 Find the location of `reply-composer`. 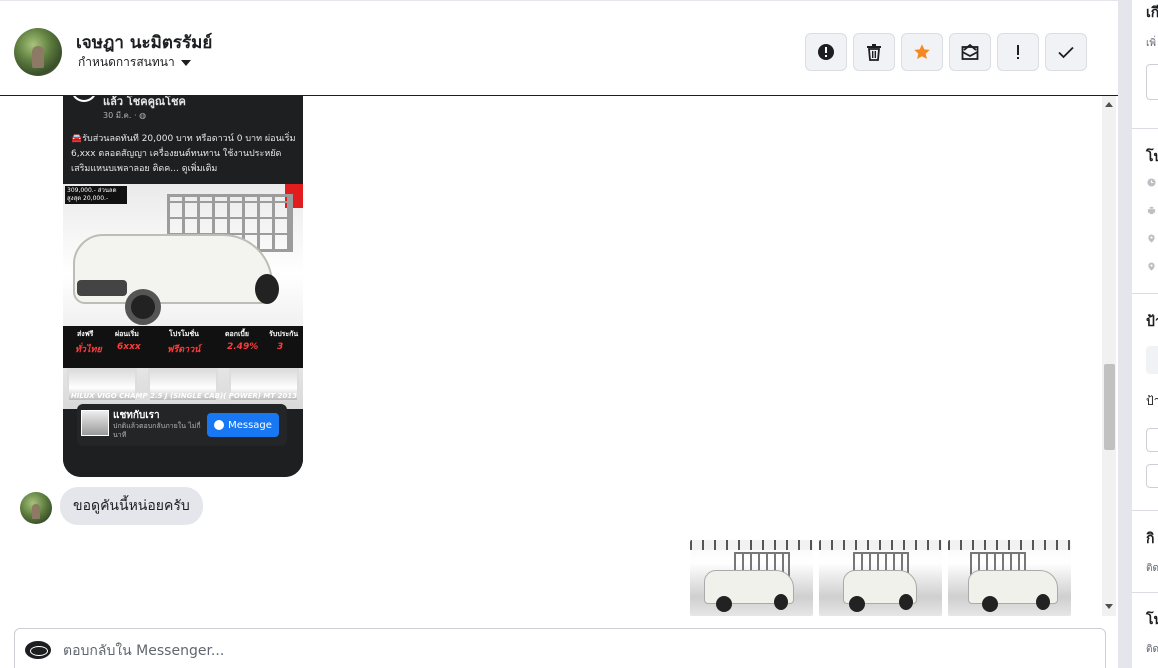

reply-composer is located at coordinates (560, 648).